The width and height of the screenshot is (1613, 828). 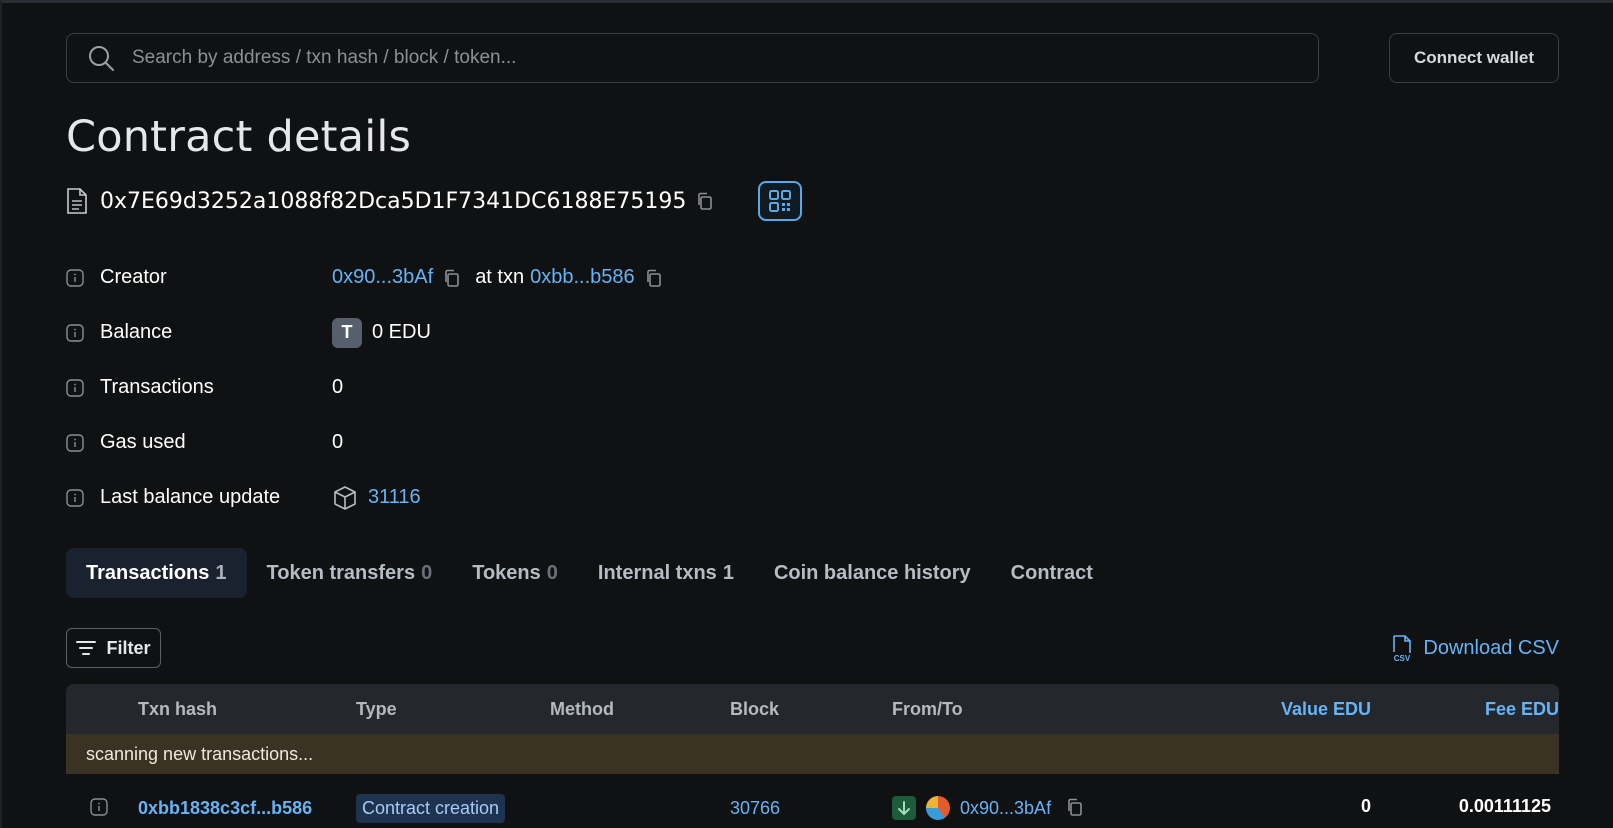 I want to click on tab-coin-balance-history: Coin balance history, so click(x=872, y=573).